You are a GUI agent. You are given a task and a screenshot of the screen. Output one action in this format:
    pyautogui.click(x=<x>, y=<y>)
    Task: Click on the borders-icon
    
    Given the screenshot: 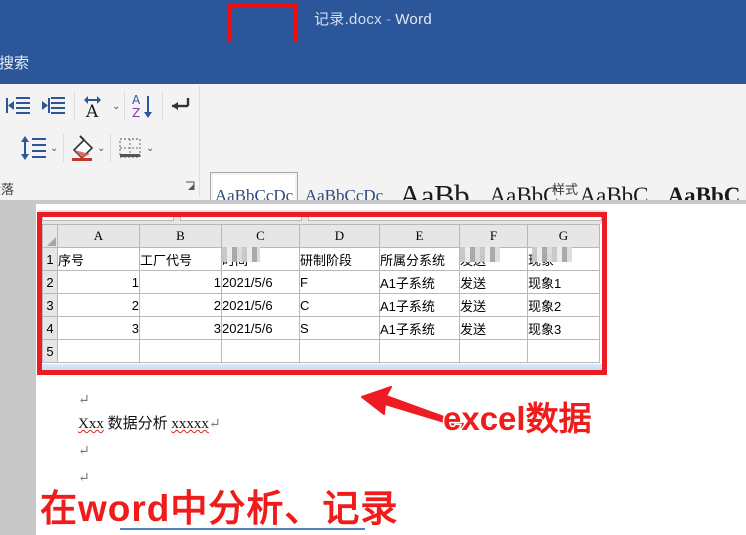 What is the action you would take?
    pyautogui.click(x=130, y=148)
    